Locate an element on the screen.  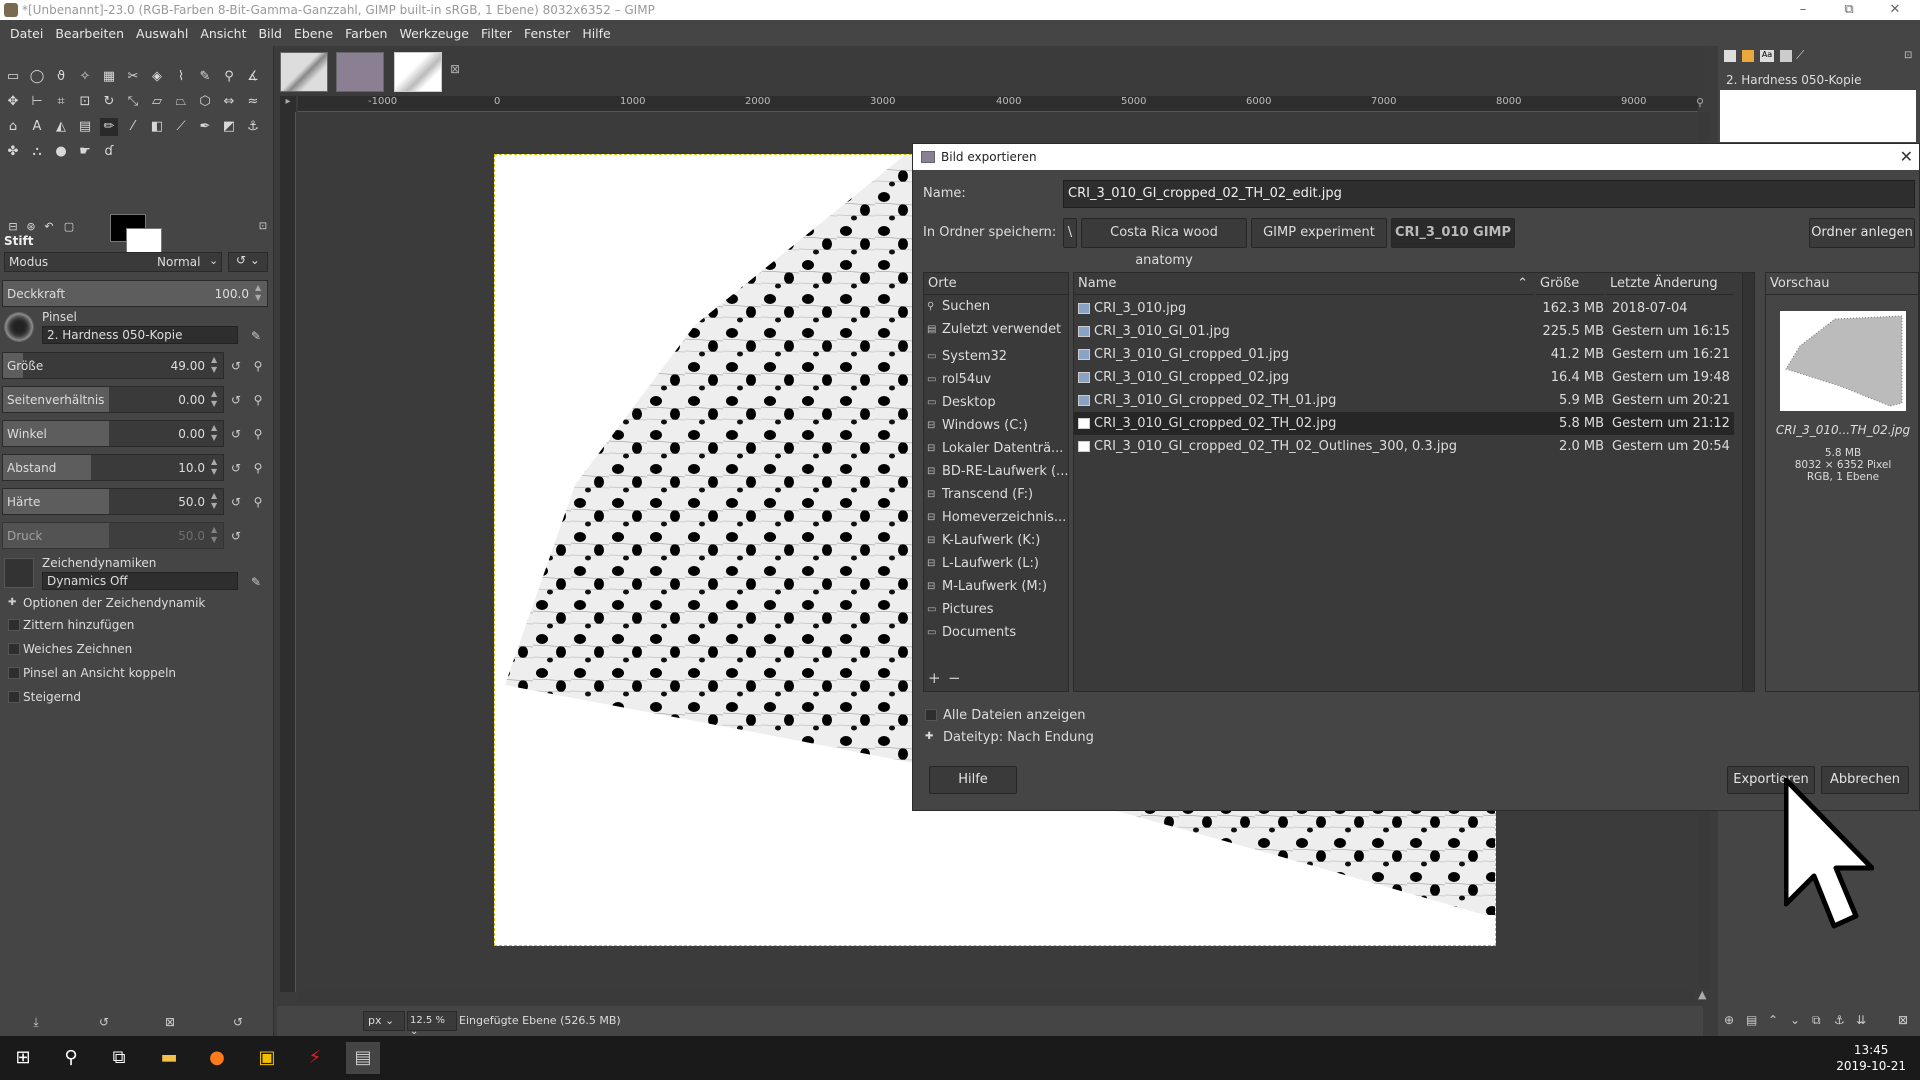
airbrush-icon: ⟋ is located at coordinates (181, 127).